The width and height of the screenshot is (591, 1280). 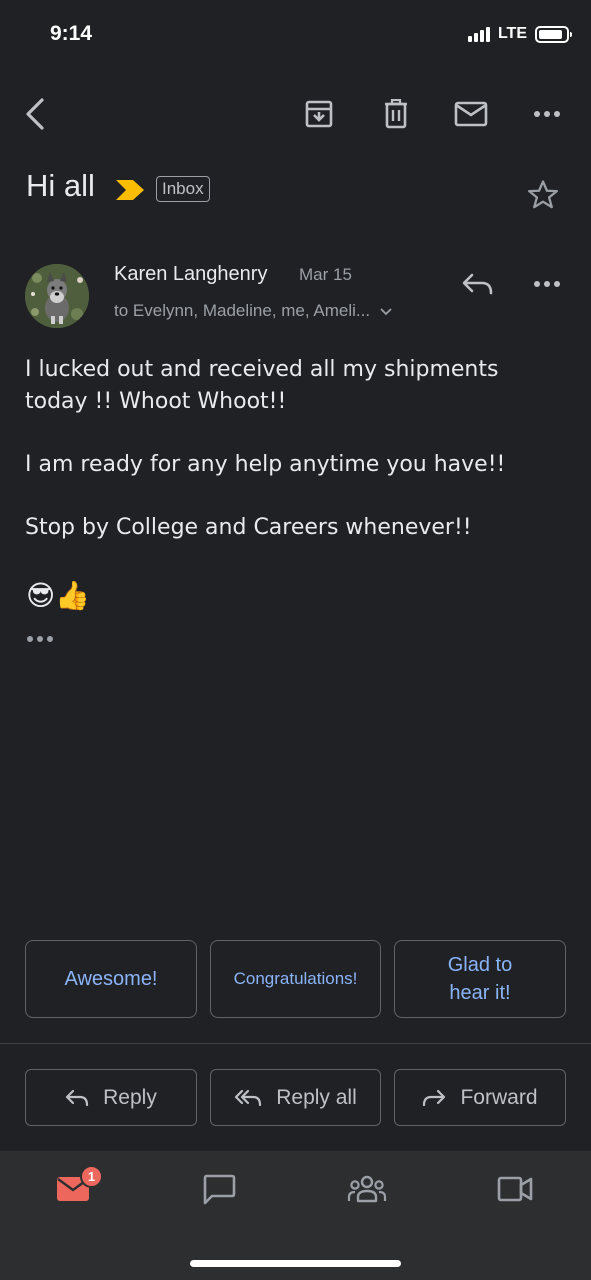 I want to click on network-label: LTE, so click(x=512, y=33).